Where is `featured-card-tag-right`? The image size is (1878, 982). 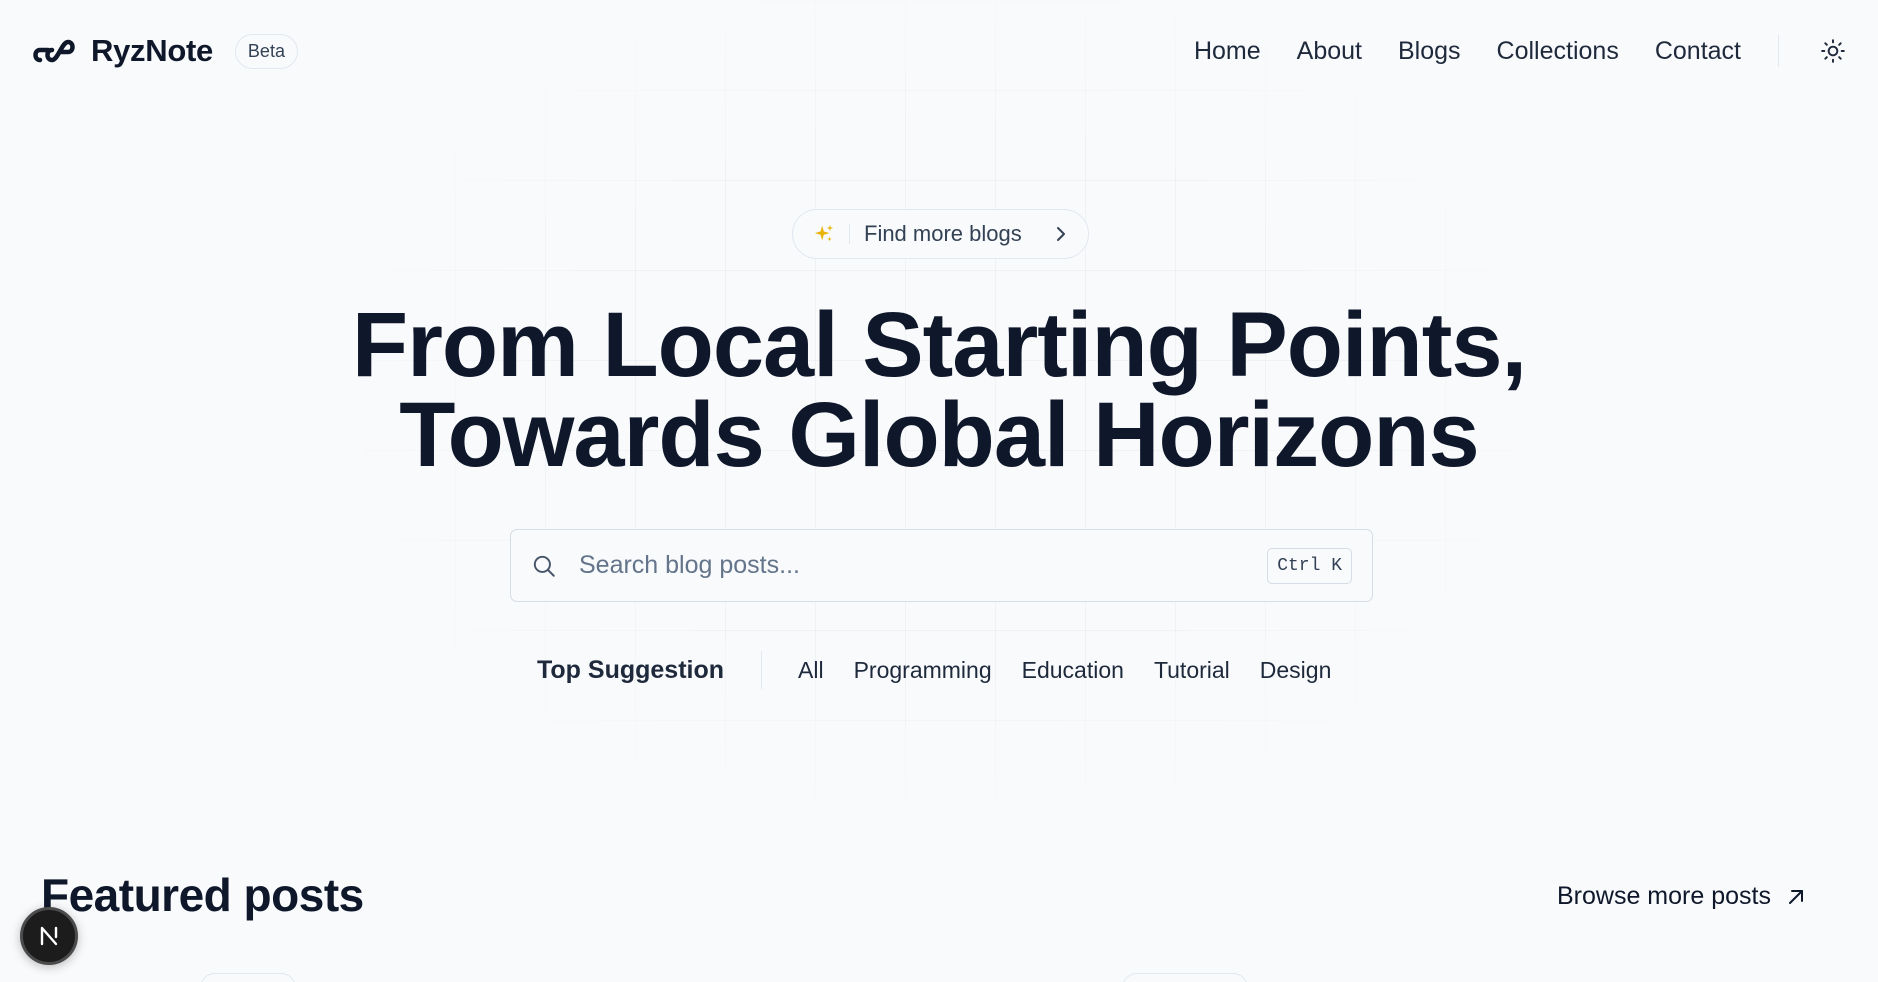
featured-card-tag-right is located at coordinates (1185, 977).